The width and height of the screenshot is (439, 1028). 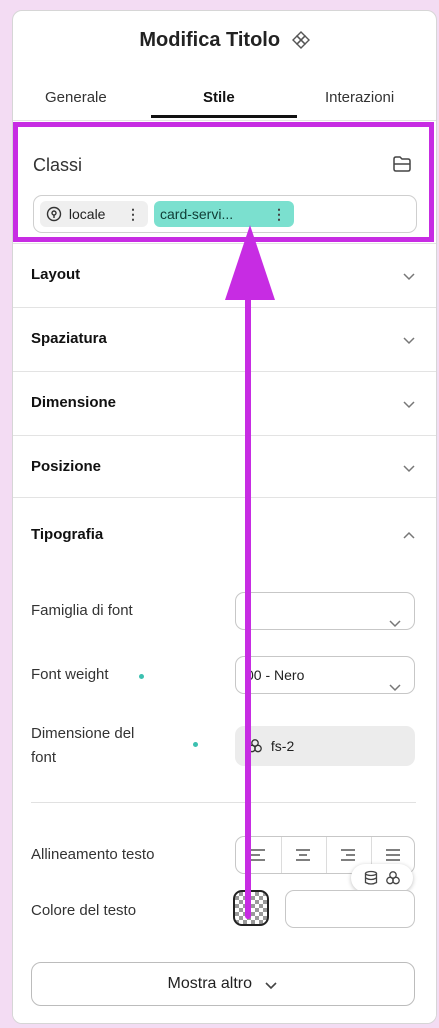 I want to click on font-size-value: fs-2, so click(x=282, y=746).